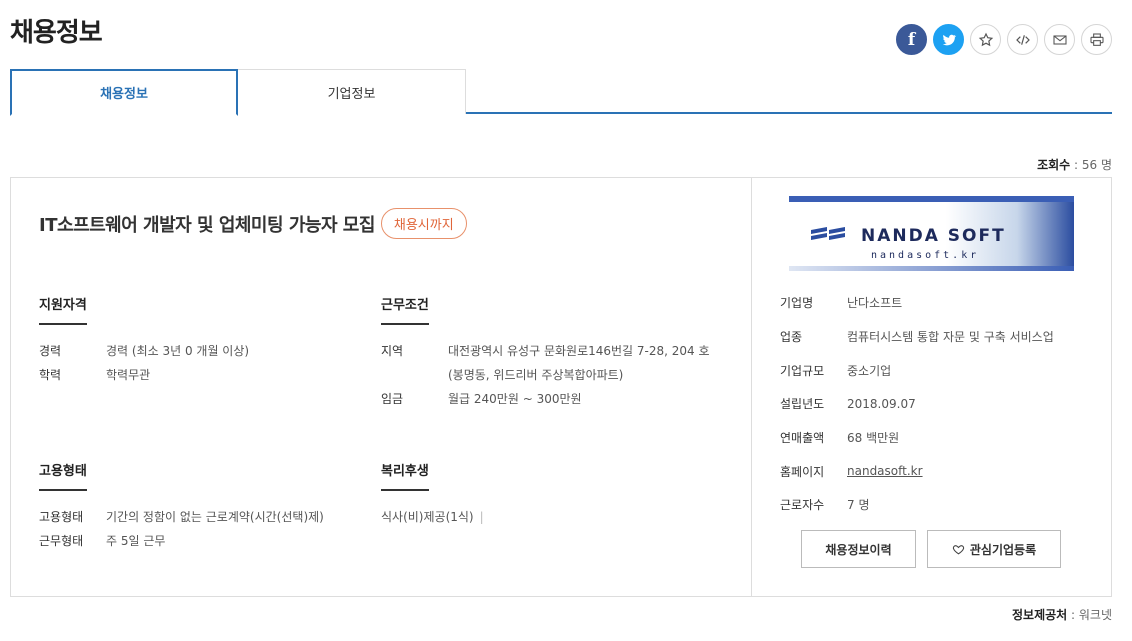 The height and width of the screenshot is (641, 1132). Describe the element at coordinates (405, 309) in the screenshot. I see `conditions-heading: 근무조건` at that location.